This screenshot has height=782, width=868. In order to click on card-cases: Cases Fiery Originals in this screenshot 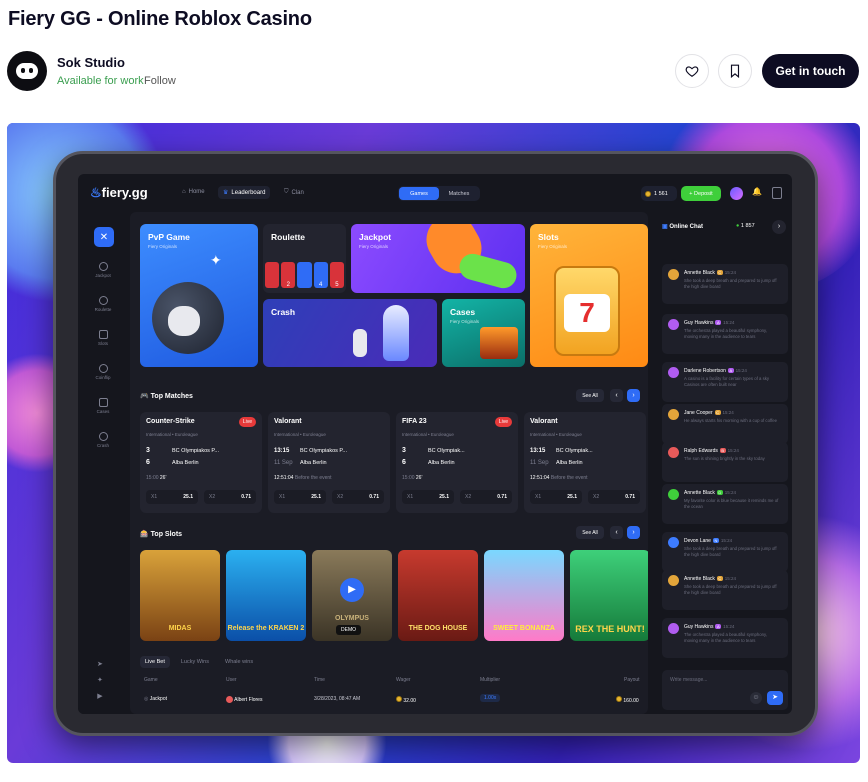, I will do `click(483, 333)`.